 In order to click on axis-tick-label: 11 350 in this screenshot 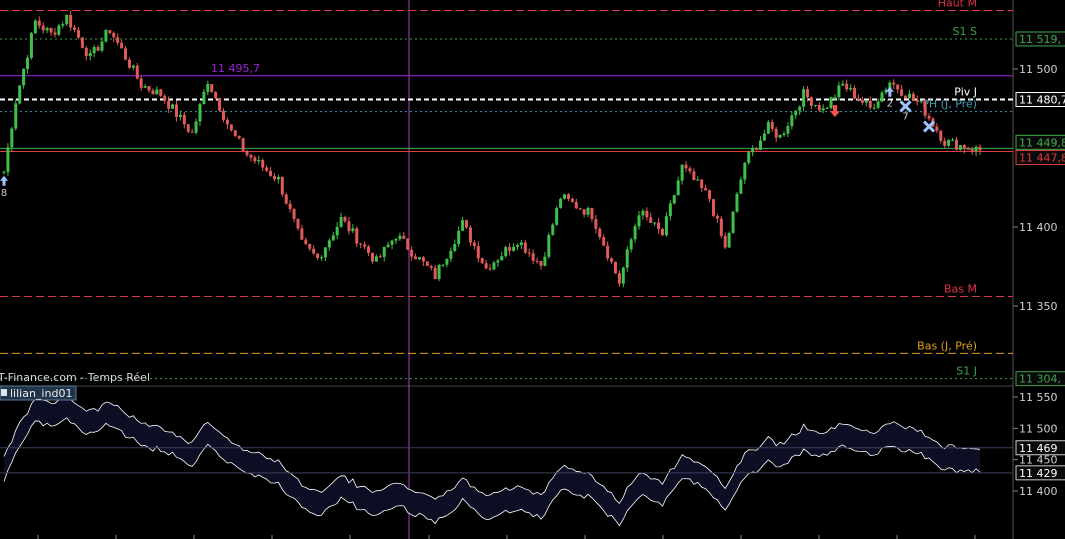, I will do `click(1038, 306)`.